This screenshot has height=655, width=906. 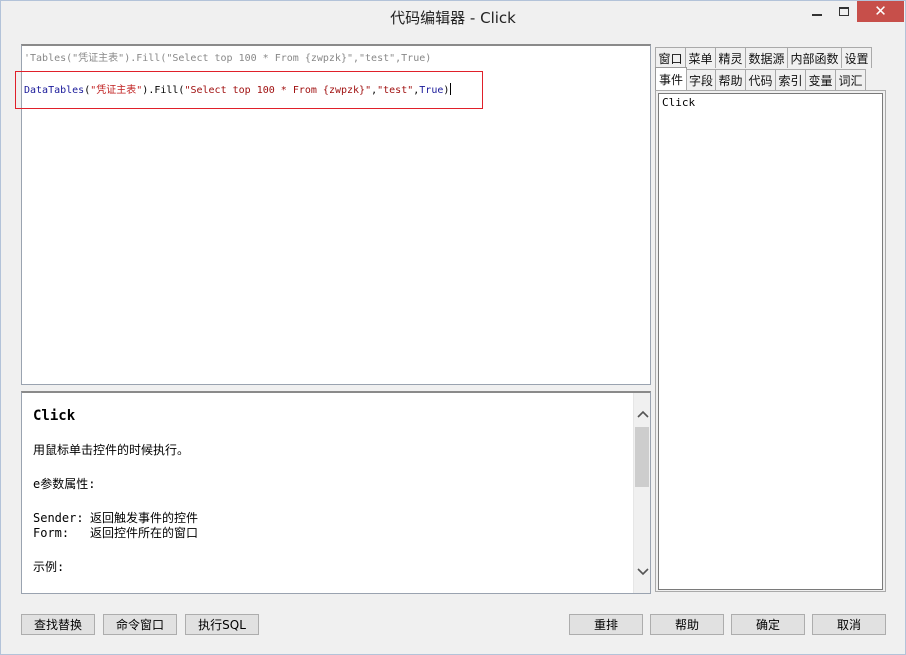 What do you see at coordinates (730, 57) in the screenshot?
I see `tab-wizard: 精灵` at bounding box center [730, 57].